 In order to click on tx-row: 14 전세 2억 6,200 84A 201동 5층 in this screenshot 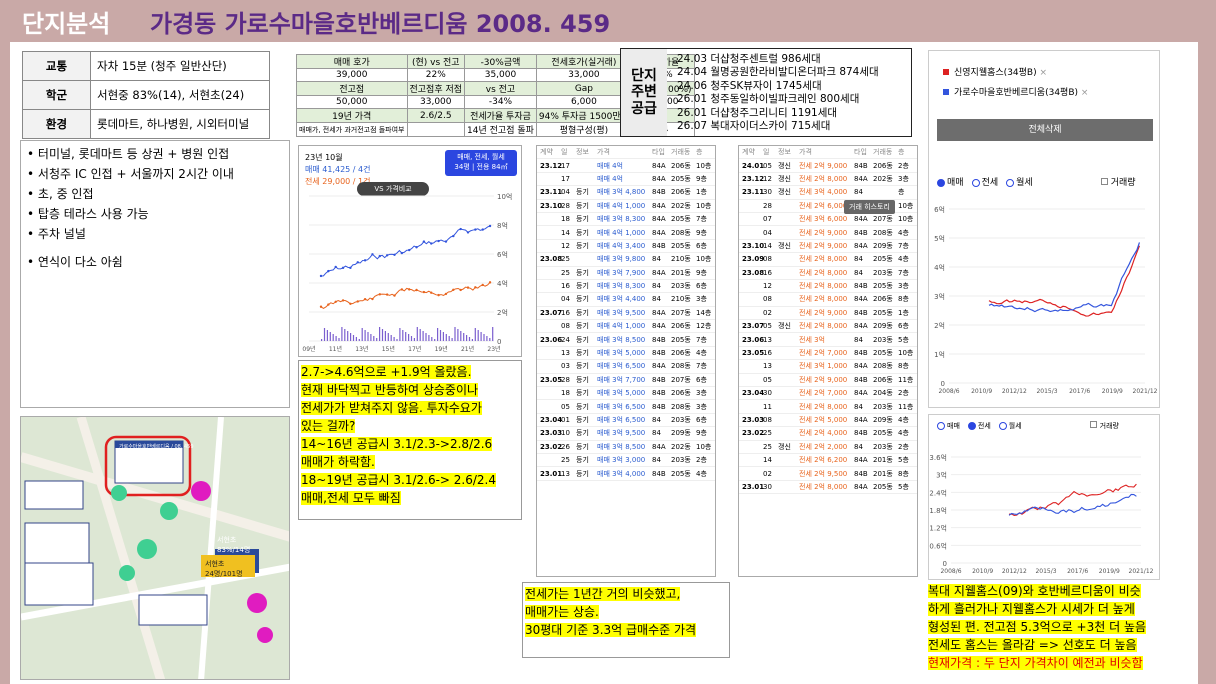, I will do `click(828, 461)`.